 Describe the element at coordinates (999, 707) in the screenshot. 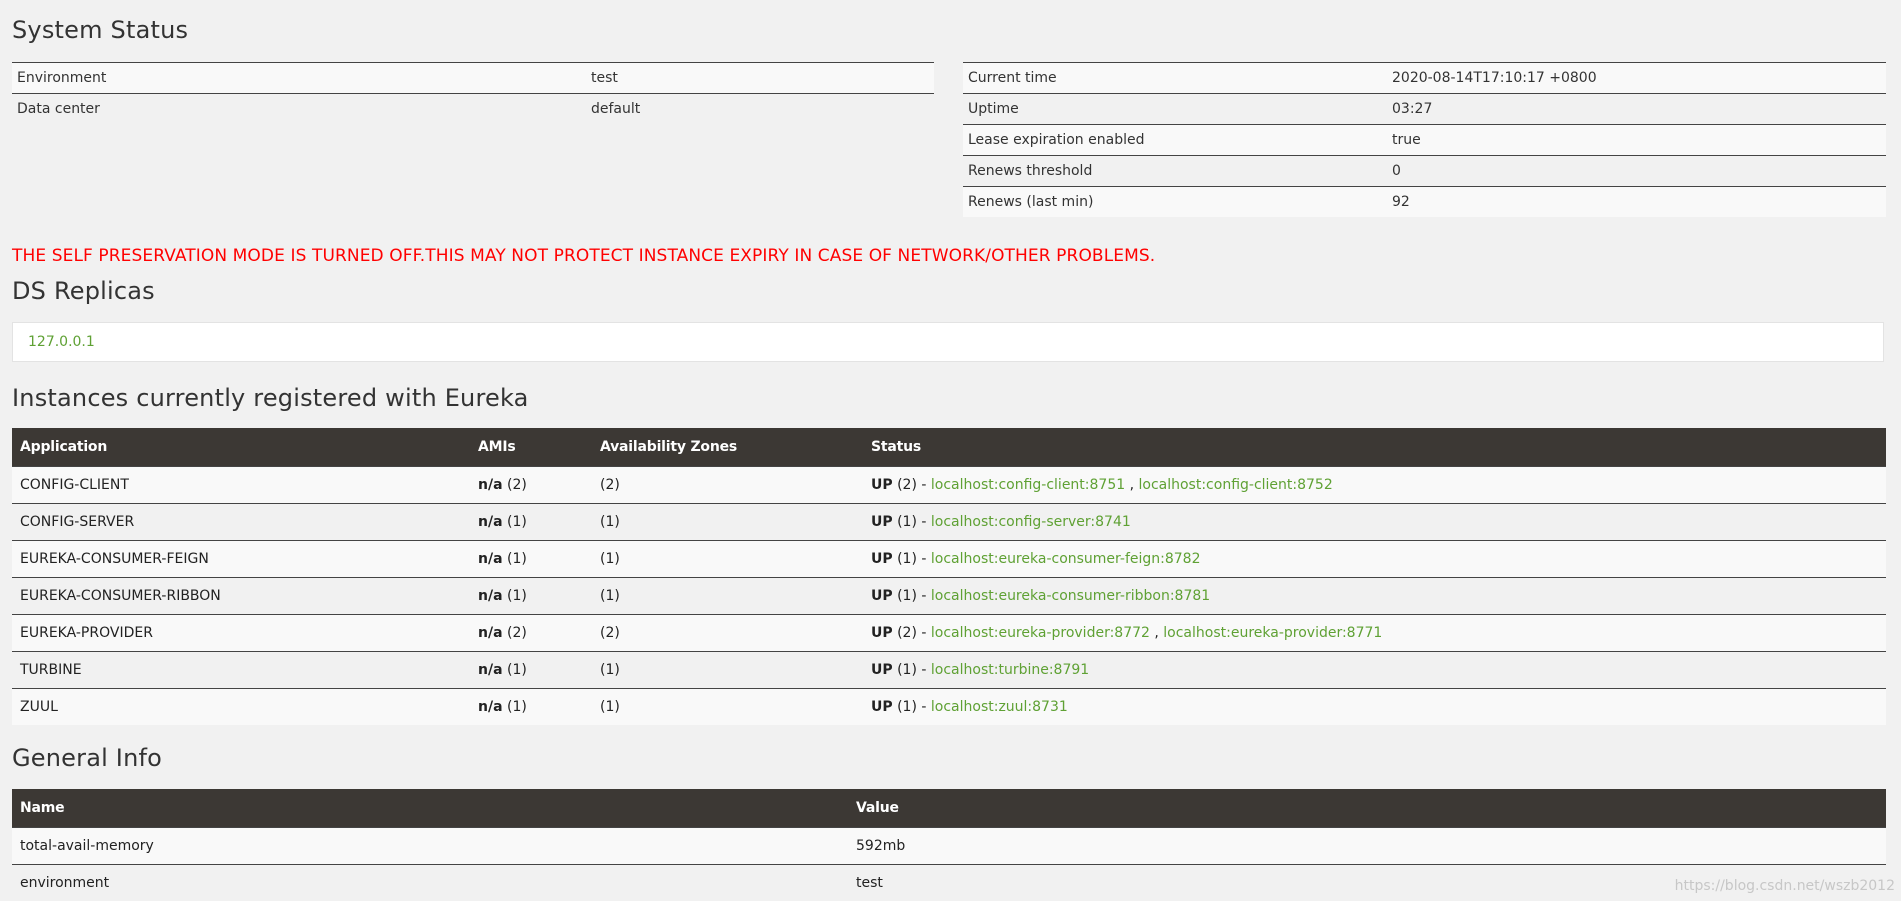

I see `instance-link: localhost:zuul:8731` at that location.